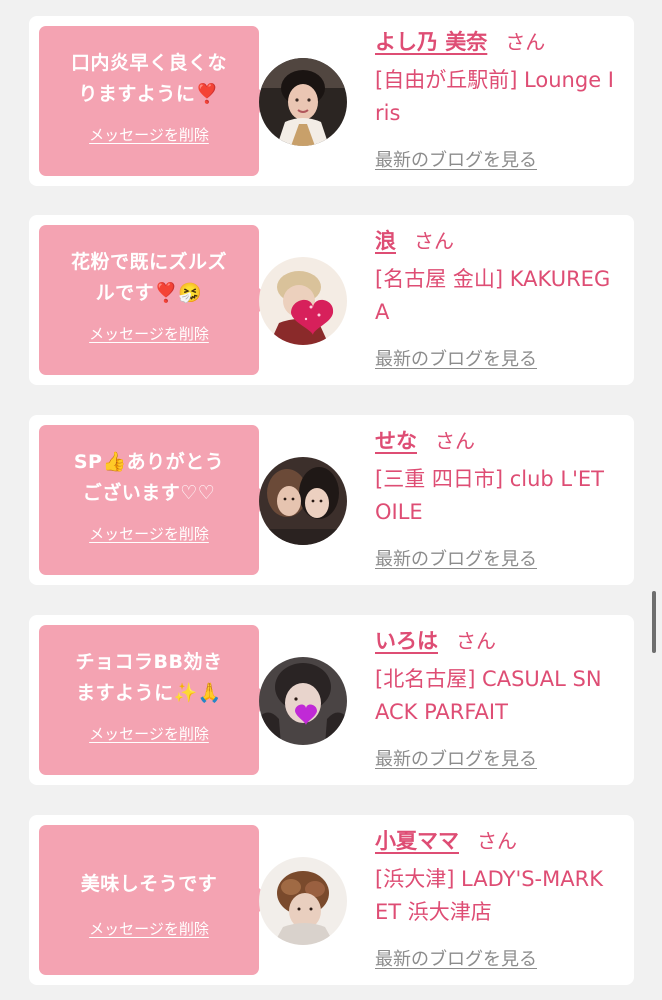  I want to click on message-bubble: 美味しそうです メッセージを削除, so click(155, 900).